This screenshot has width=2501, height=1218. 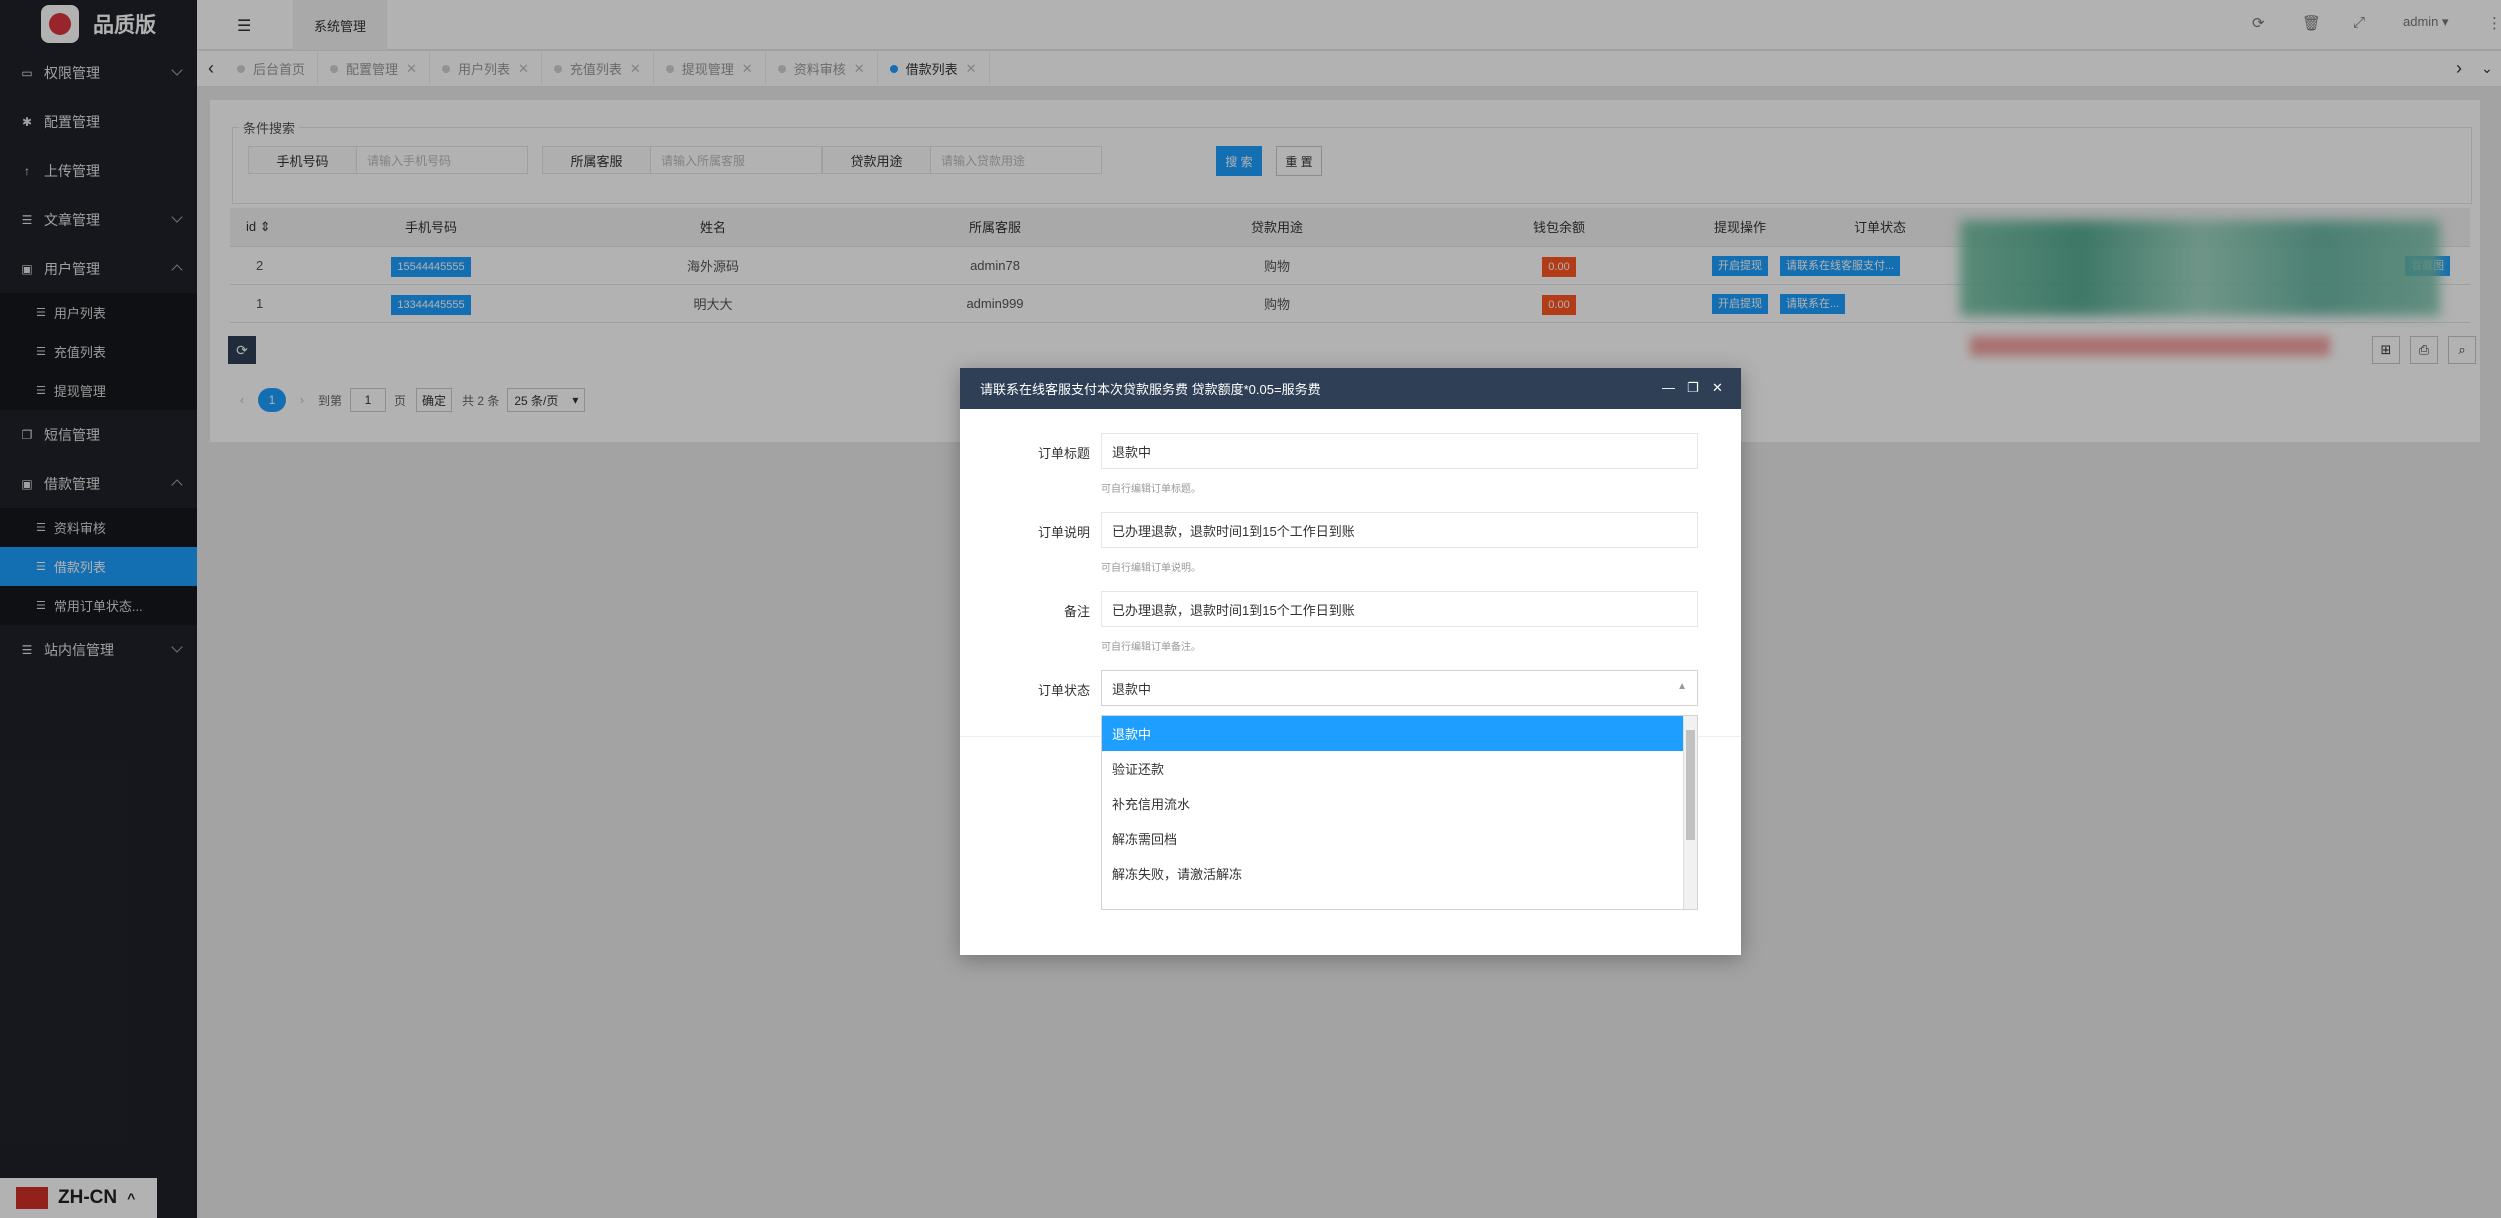 I want to click on dropdown-scrollbar, so click(x=1690, y=812).